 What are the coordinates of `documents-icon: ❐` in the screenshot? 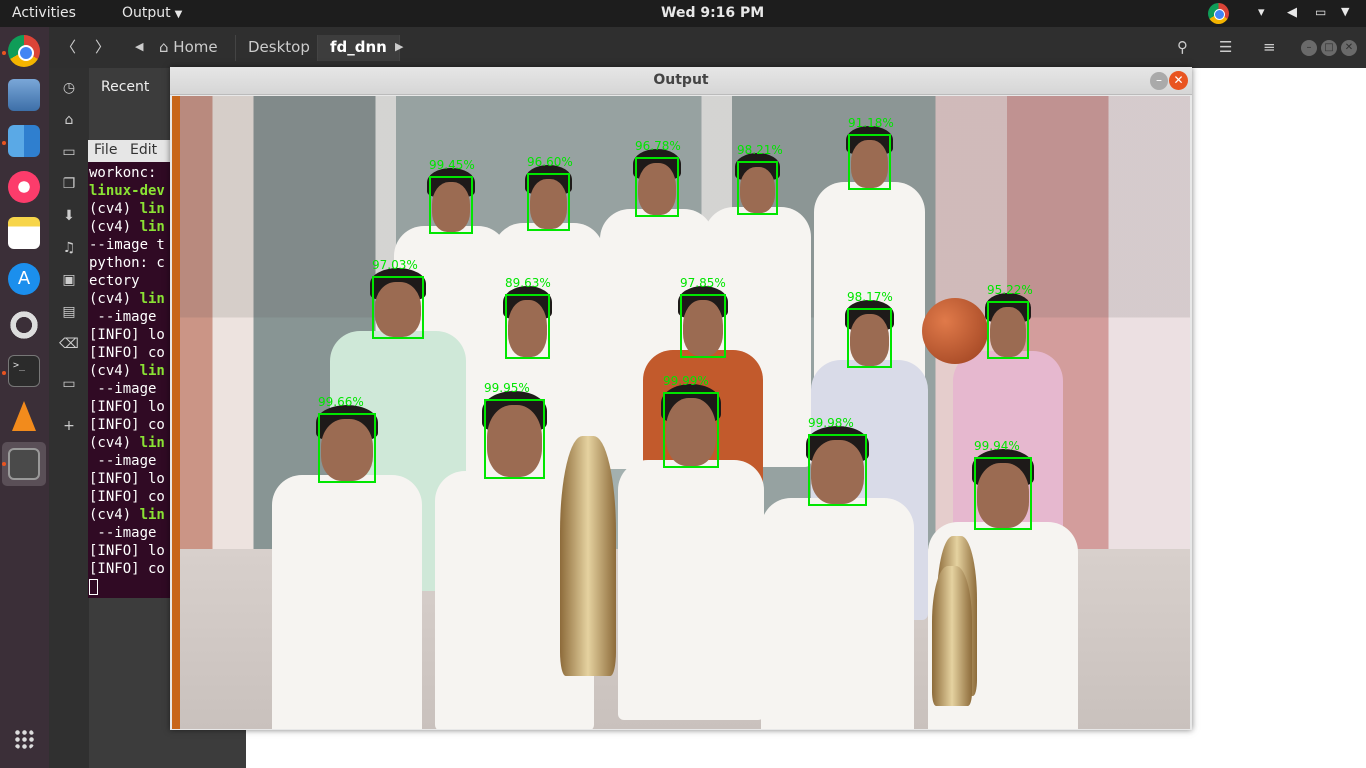 It's located at (69, 184).